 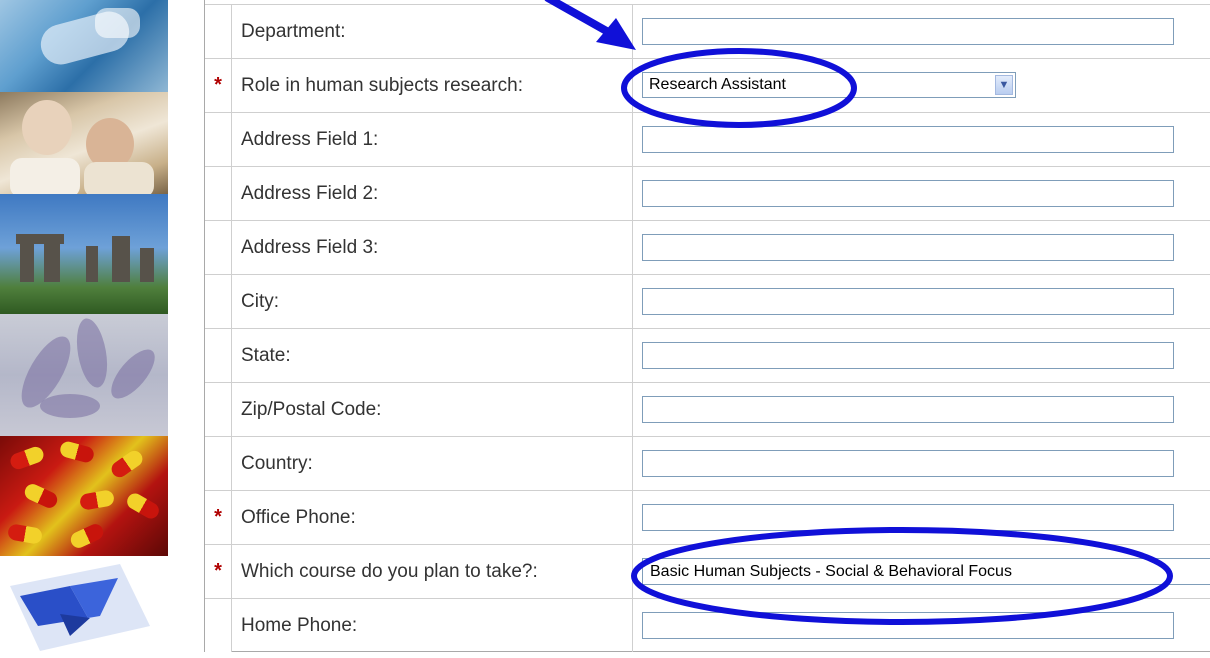 What do you see at coordinates (432, 625) in the screenshot?
I see `field-label: Home Phone:` at bounding box center [432, 625].